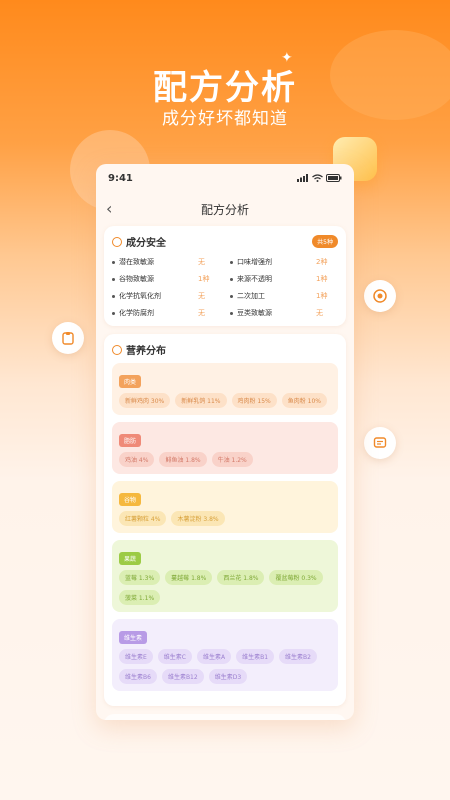 The height and width of the screenshot is (800, 450). Describe the element at coordinates (136, 279) in the screenshot. I see `safety-item-name: 谷物致敏源` at that location.